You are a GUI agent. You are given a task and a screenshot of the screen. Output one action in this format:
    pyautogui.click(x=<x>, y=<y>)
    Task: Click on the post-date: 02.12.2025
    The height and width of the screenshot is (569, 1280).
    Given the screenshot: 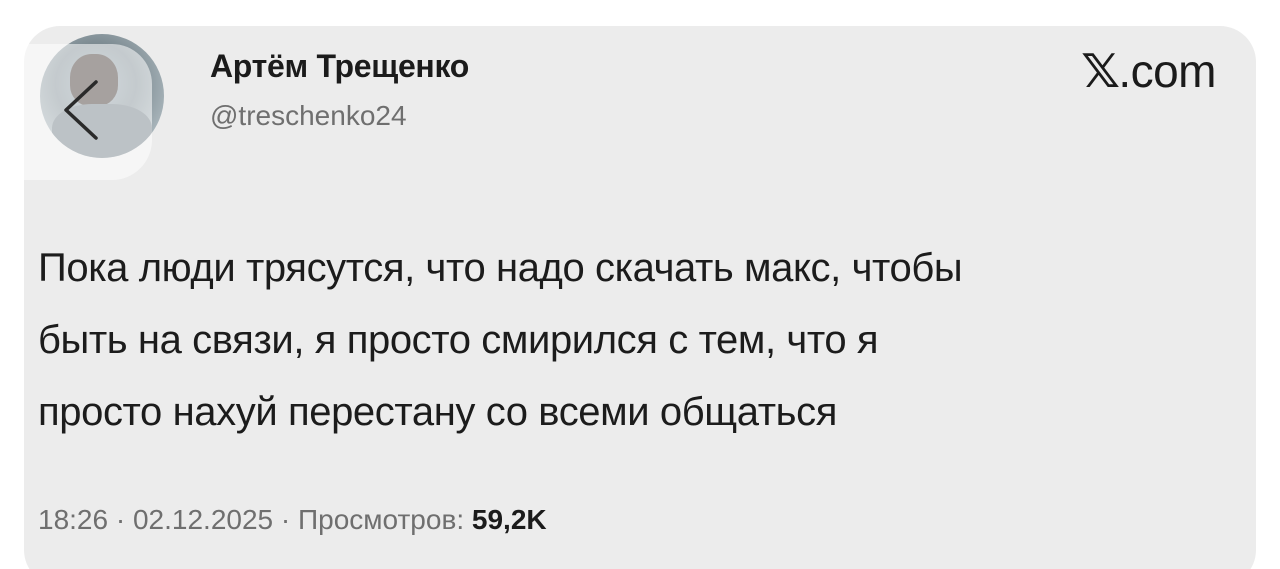 What is the action you would take?
    pyautogui.click(x=203, y=519)
    